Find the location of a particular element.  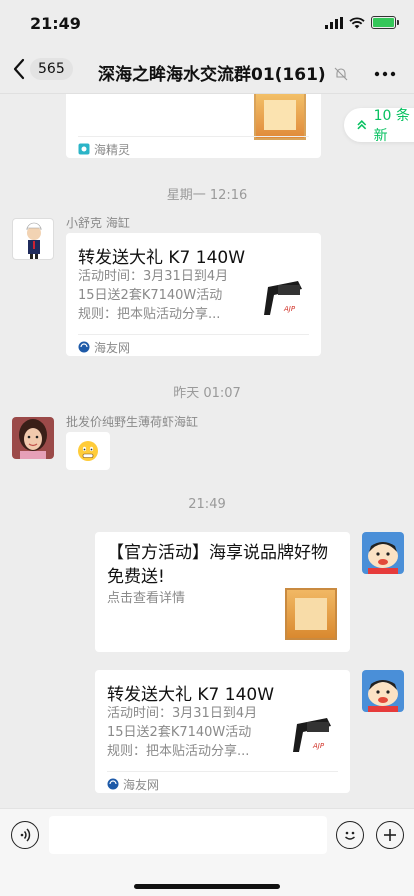

timestamp: 21:49 is located at coordinates (207, 504).